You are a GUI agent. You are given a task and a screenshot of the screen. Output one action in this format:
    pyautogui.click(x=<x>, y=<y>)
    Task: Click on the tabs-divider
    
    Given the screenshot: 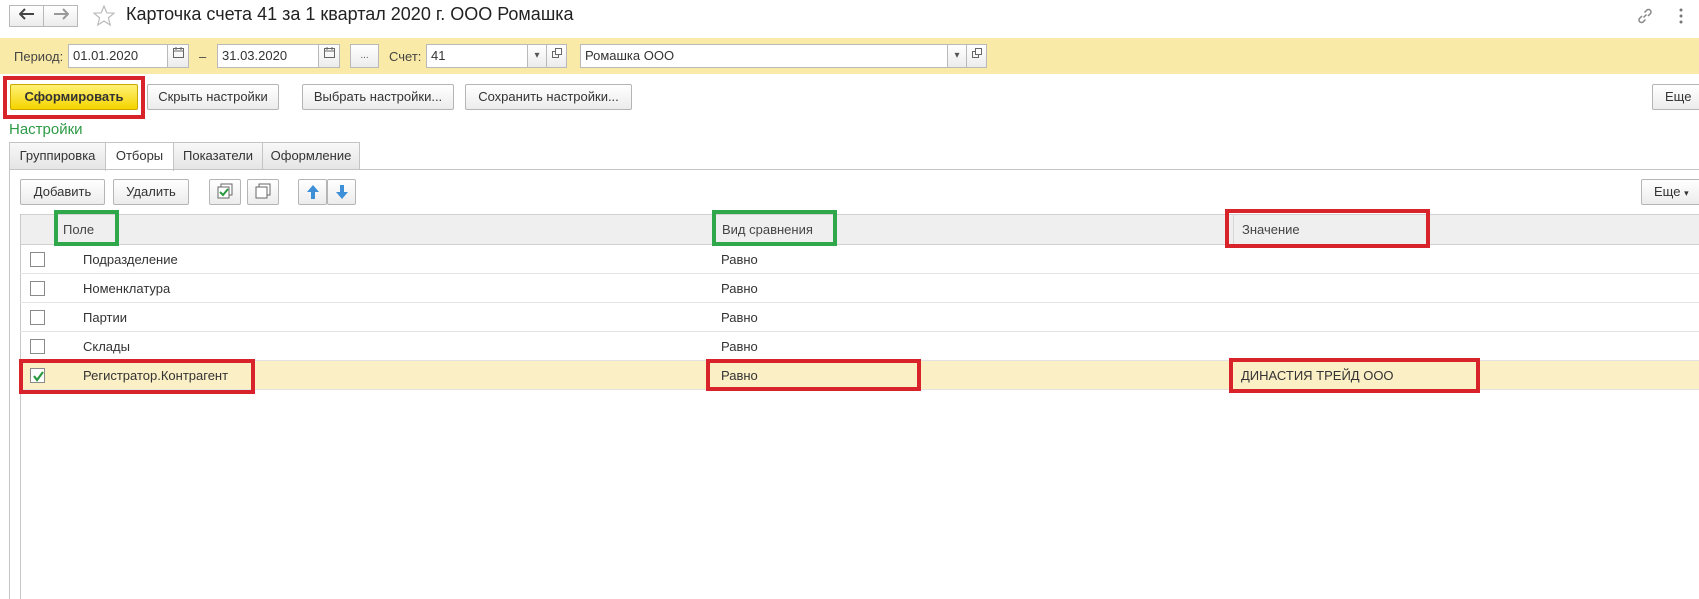 What is the action you would take?
    pyautogui.click(x=854, y=169)
    